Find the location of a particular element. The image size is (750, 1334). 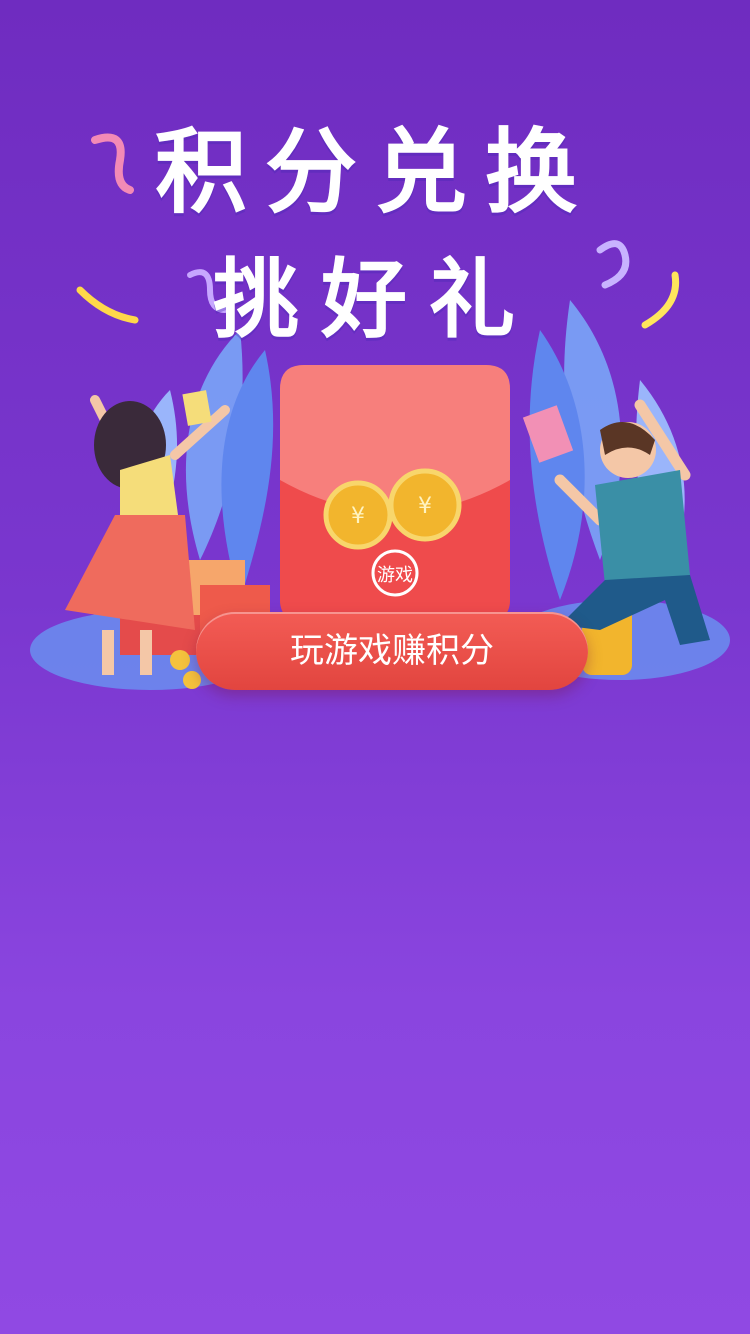

banner-title-line2: 挑好礼 is located at coordinates (375, 300).